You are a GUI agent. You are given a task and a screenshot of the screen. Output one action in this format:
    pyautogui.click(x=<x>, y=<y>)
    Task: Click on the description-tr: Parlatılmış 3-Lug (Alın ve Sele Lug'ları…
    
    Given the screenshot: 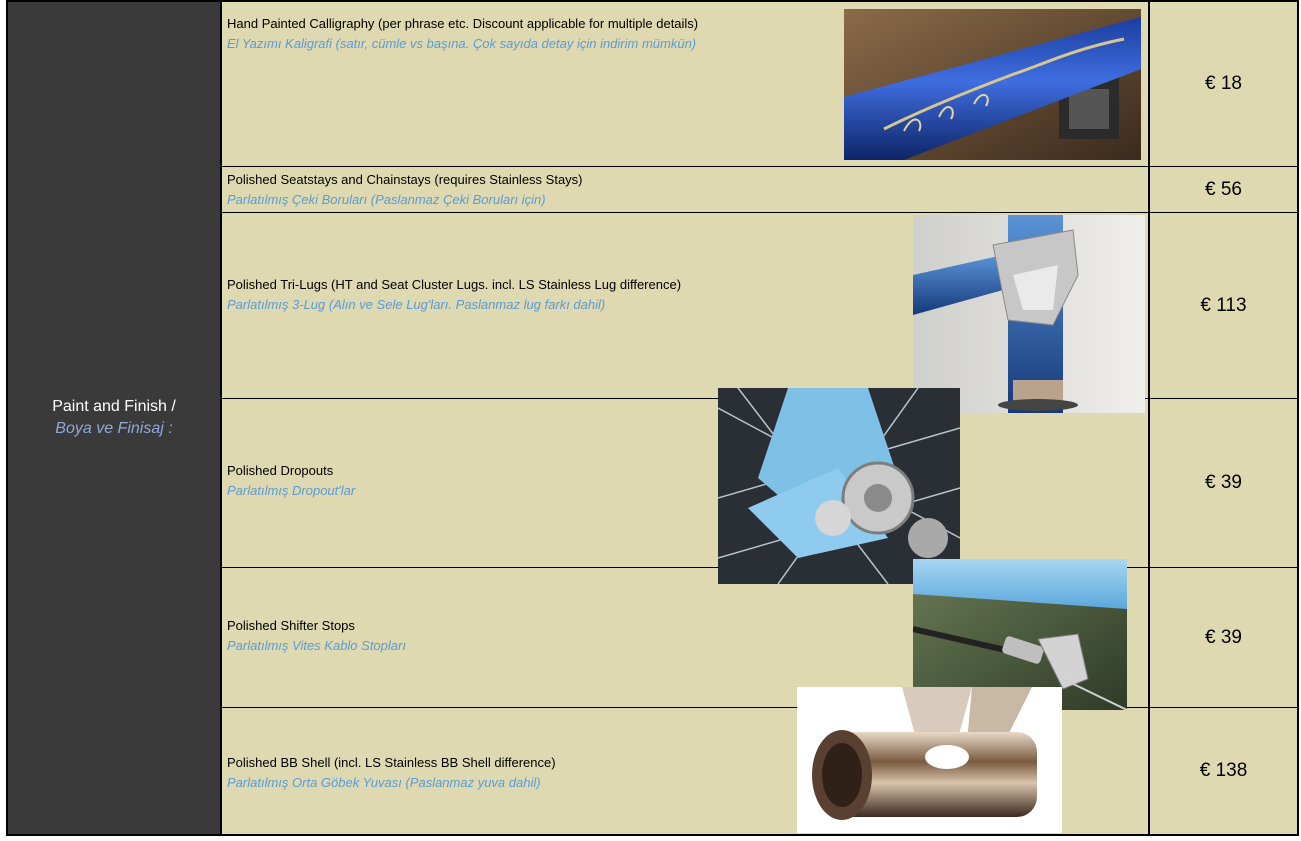 What is the action you would take?
    pyautogui.click(x=416, y=304)
    